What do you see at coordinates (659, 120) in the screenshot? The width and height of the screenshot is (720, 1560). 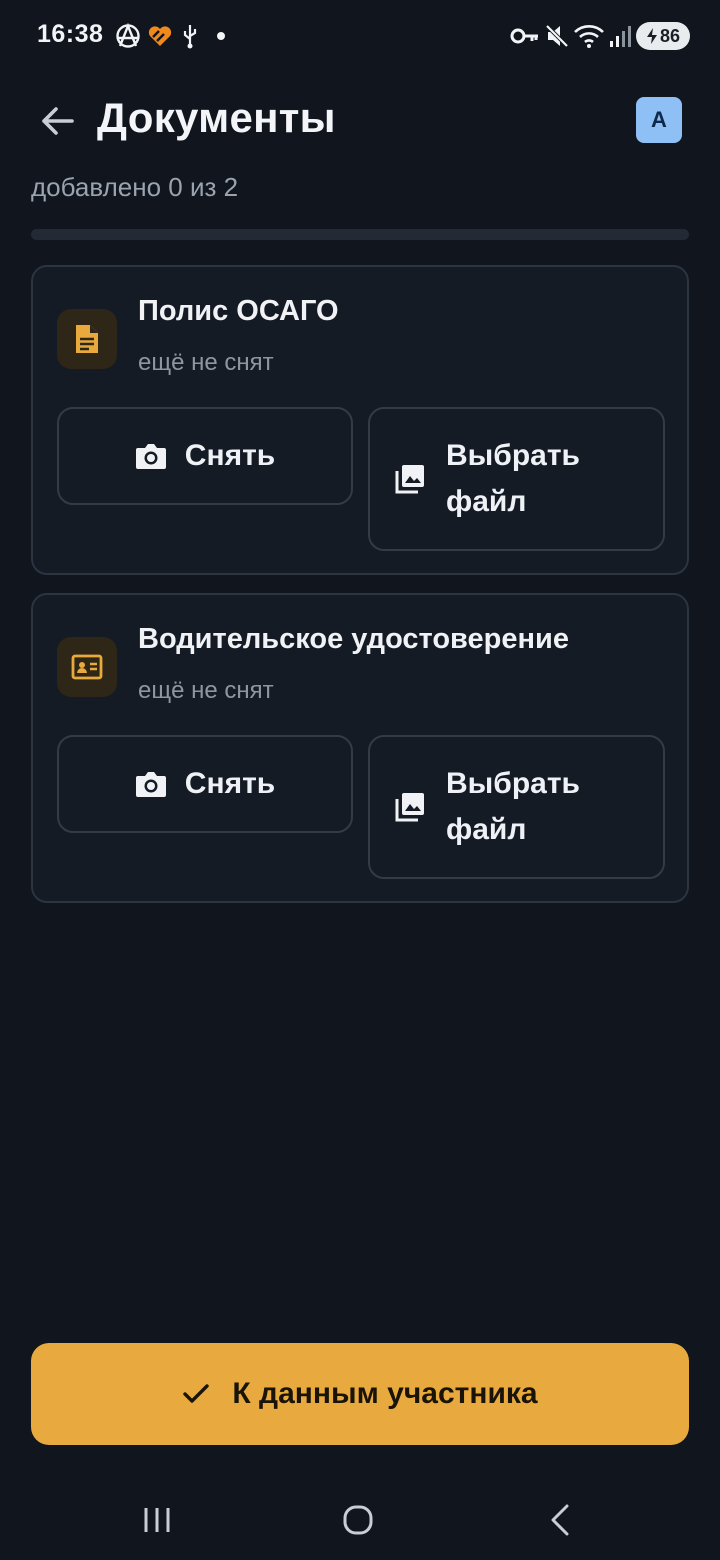 I see `avatar: A` at bounding box center [659, 120].